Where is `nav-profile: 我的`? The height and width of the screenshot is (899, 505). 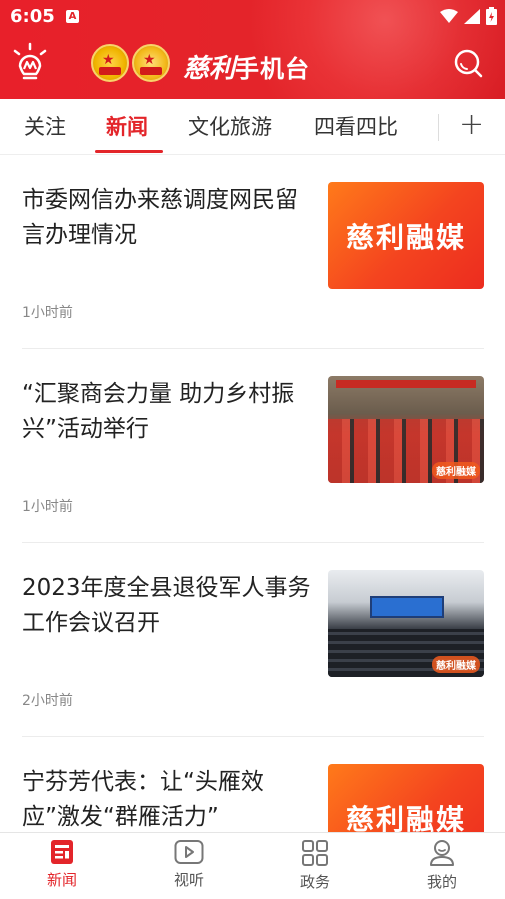 nav-profile: 我的 is located at coordinates (442, 865).